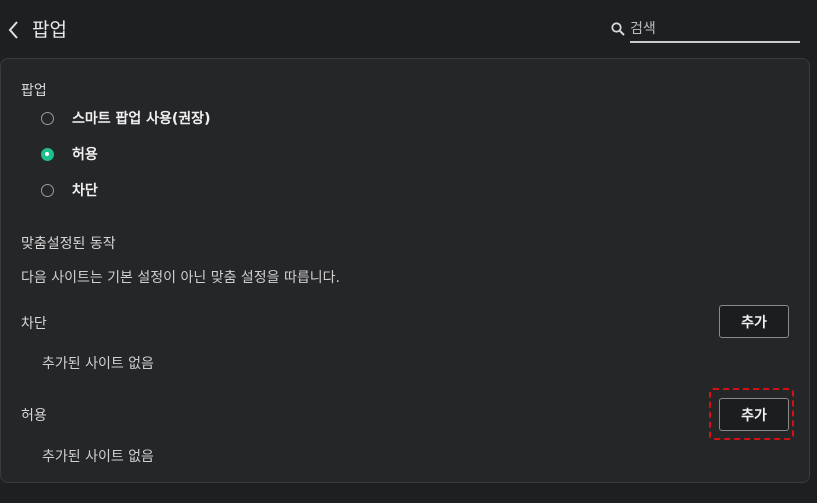  I want to click on radio-smart-popup: 스마트 팝업 사용(권장), so click(125, 118).